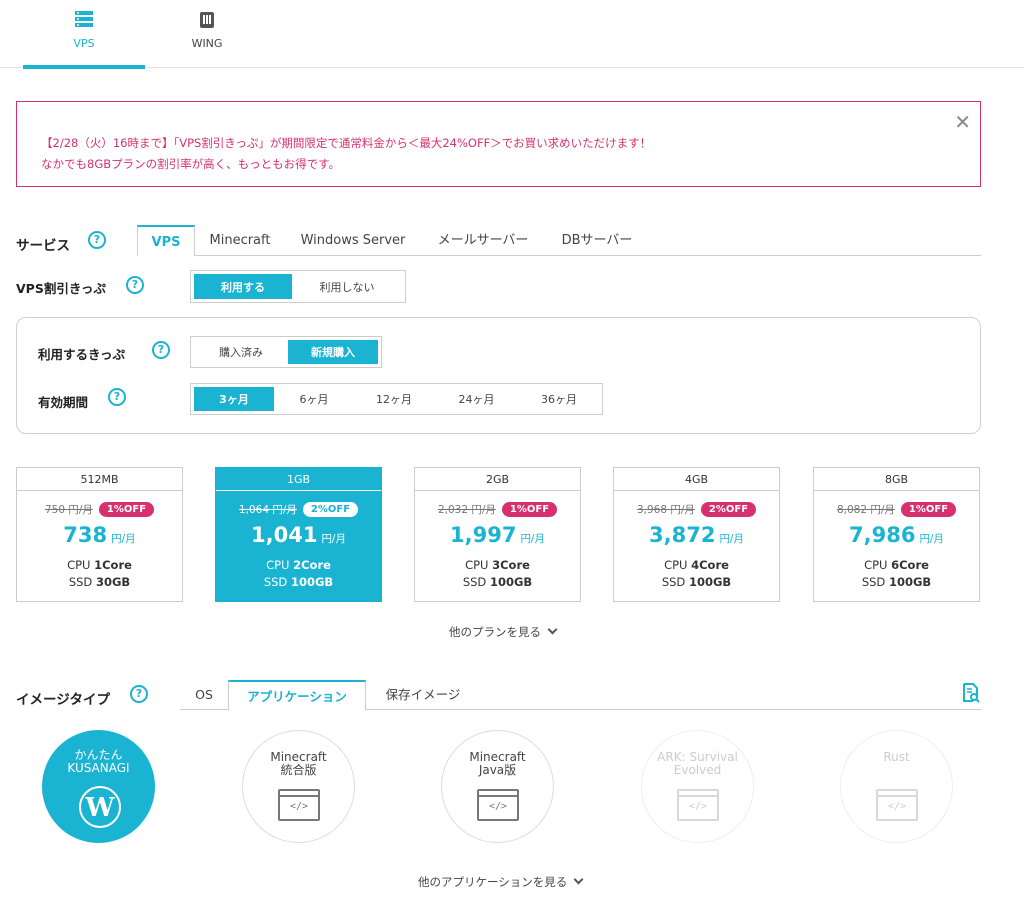 Image resolution: width=1024 pixels, height=900 pixels. What do you see at coordinates (710, 565) in the screenshot?
I see `cpu-value: 4Core` at bounding box center [710, 565].